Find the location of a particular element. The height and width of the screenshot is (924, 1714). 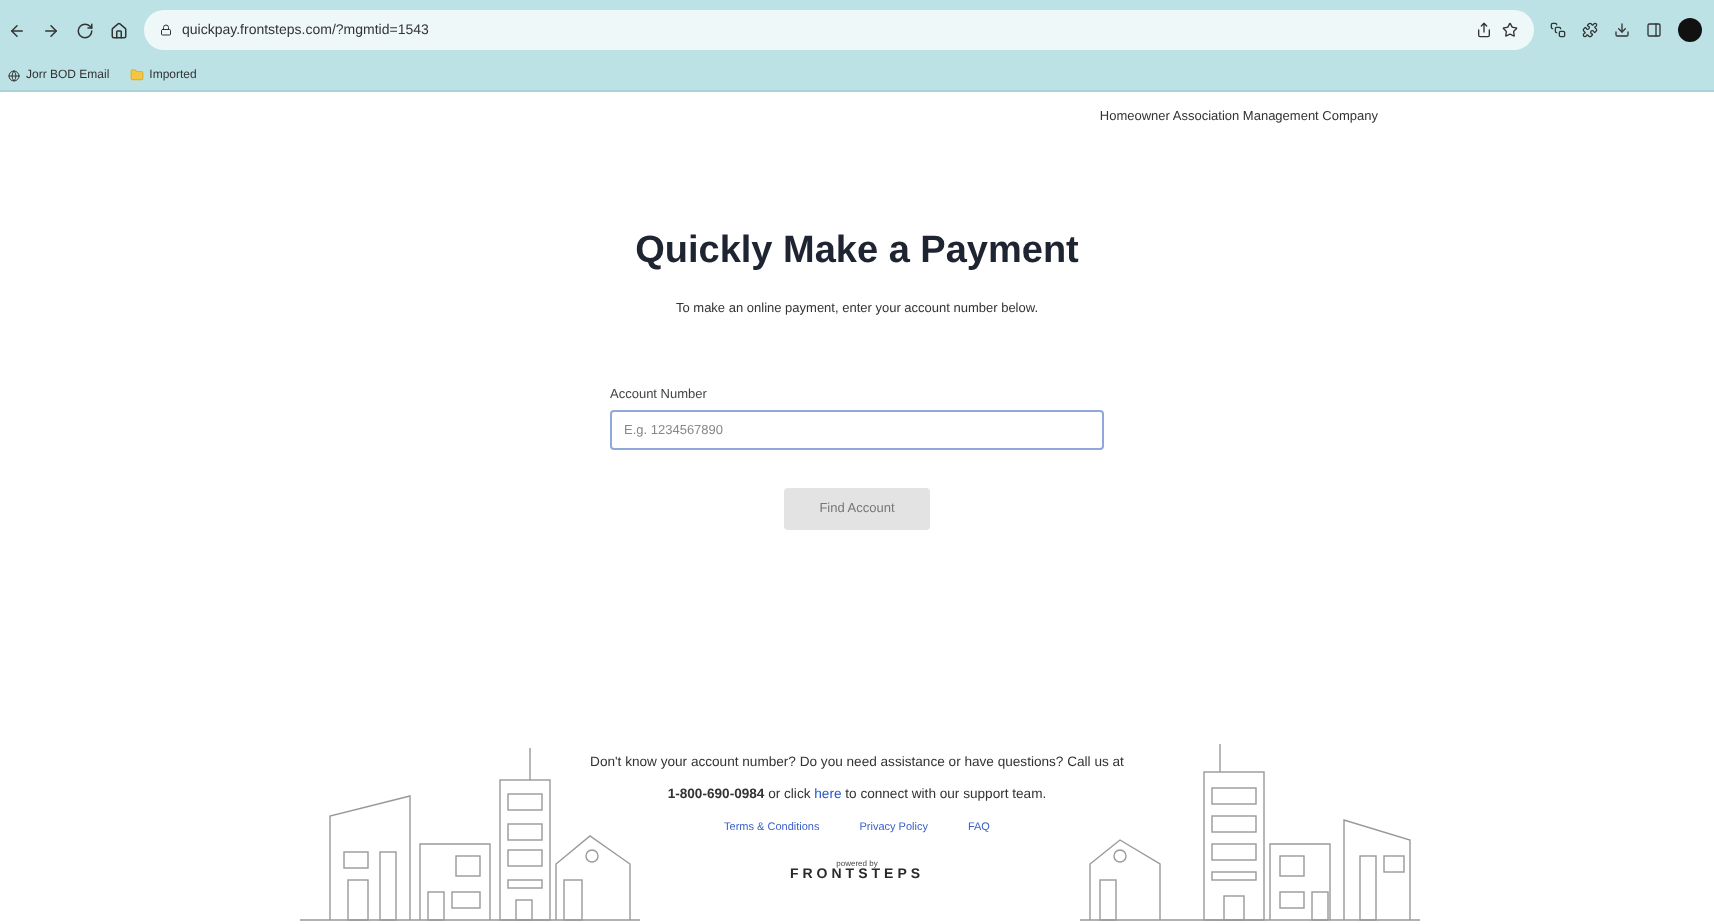

extension-icon is located at coordinates (1558, 30).